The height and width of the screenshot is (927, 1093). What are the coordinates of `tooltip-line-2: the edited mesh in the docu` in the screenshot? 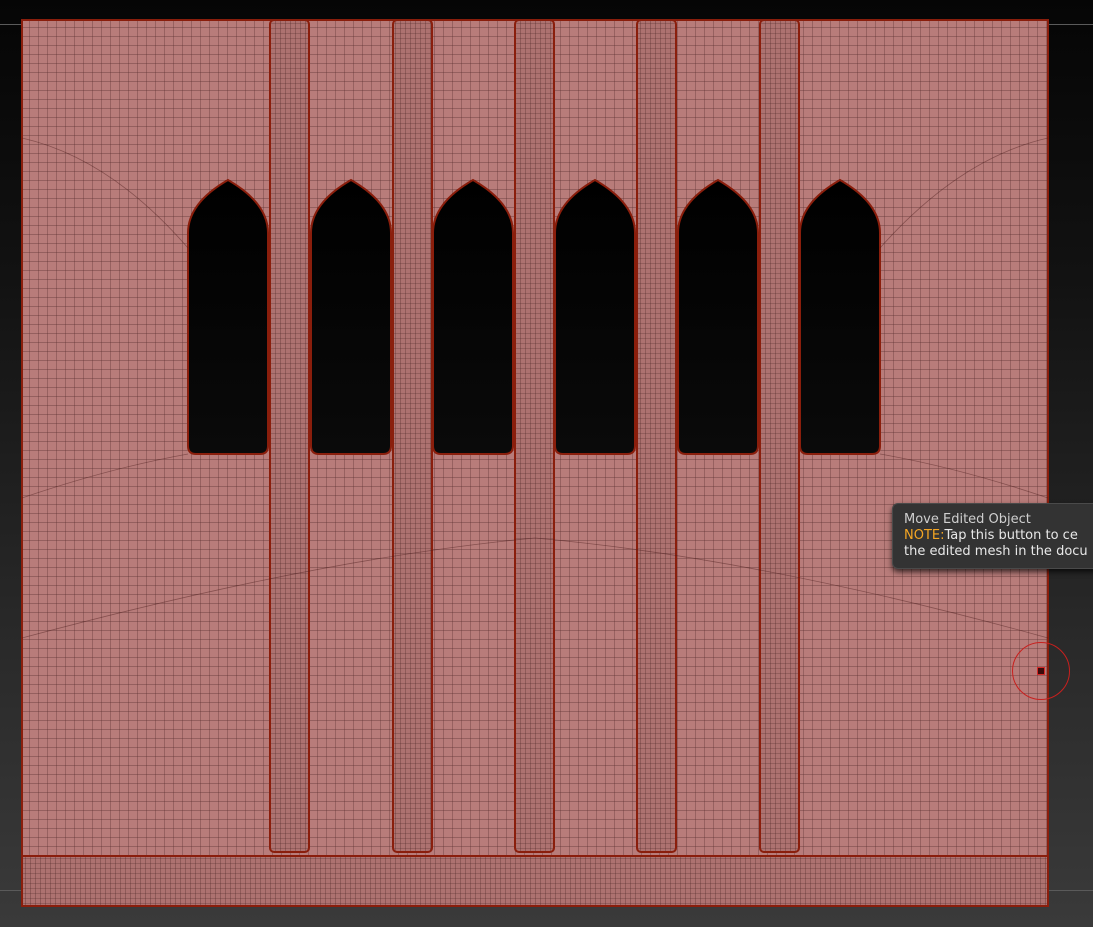 It's located at (996, 551).